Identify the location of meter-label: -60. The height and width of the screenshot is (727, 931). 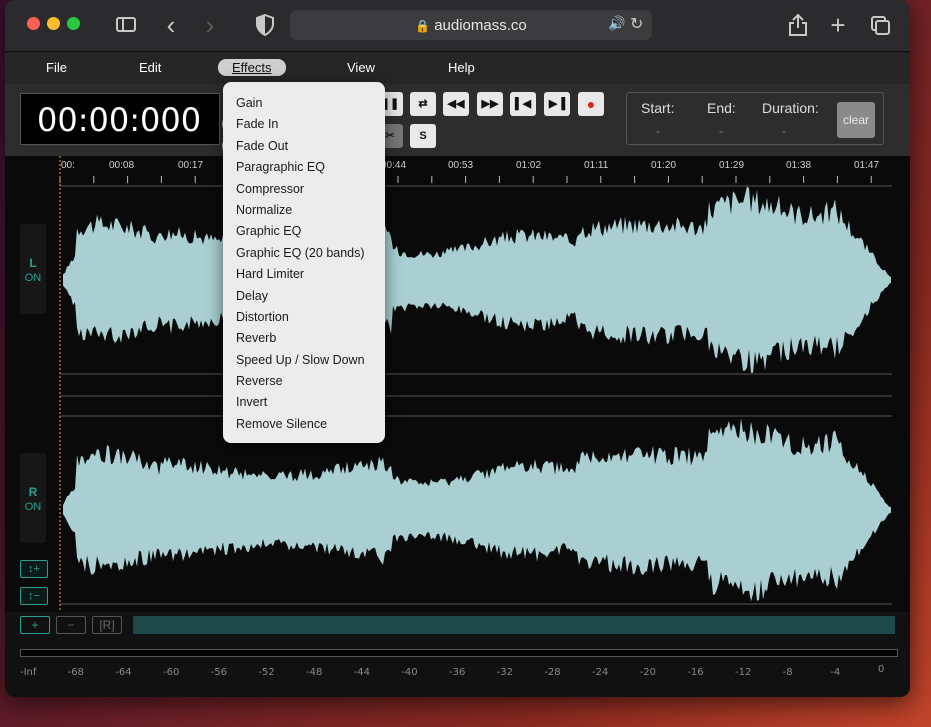
(171, 672).